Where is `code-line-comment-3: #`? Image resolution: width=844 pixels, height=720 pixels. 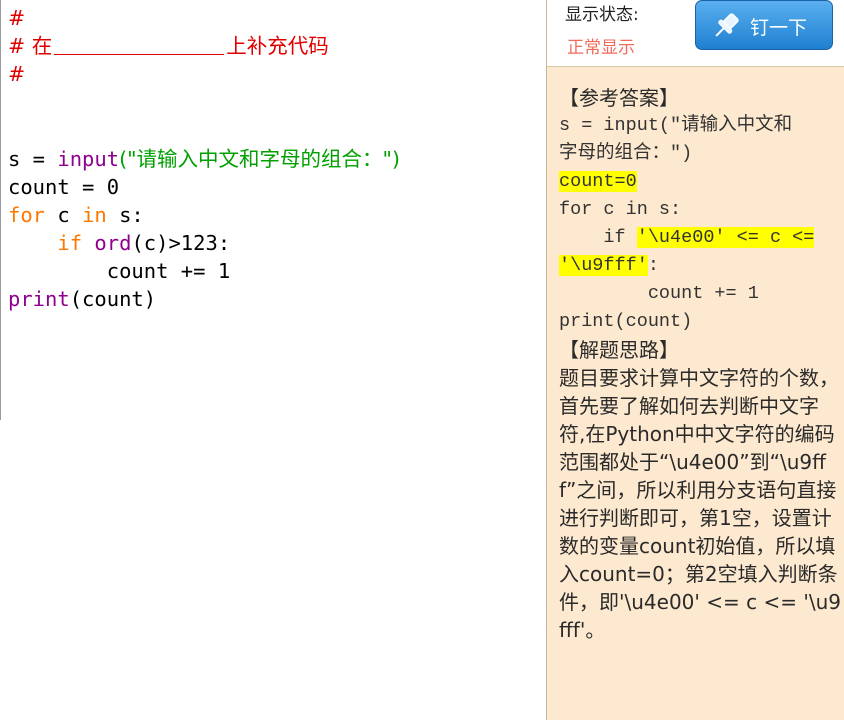
code-line-comment-3: # is located at coordinates (16, 74).